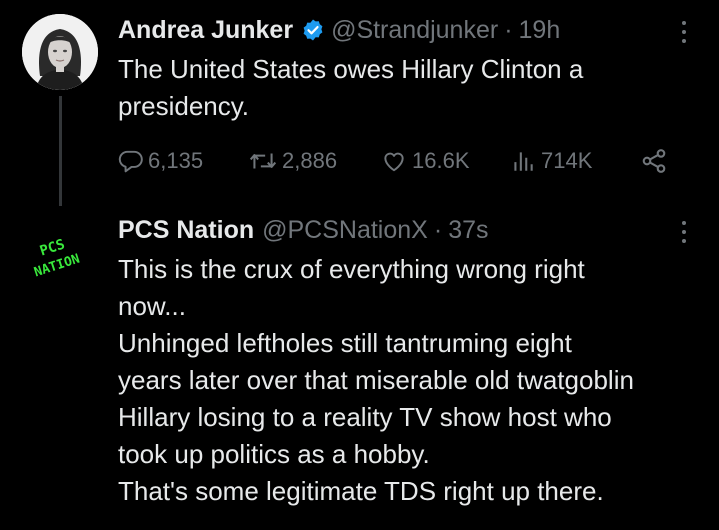  I want to click on views-icon, so click(523, 161).